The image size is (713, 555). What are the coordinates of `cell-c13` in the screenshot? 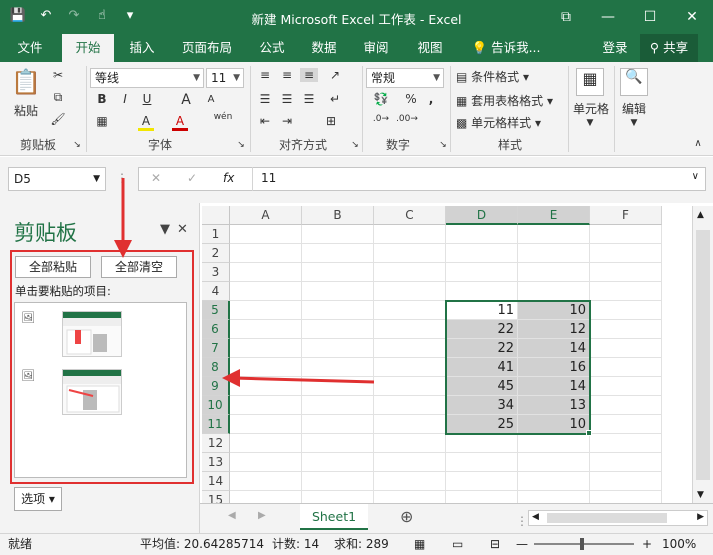 It's located at (410, 462).